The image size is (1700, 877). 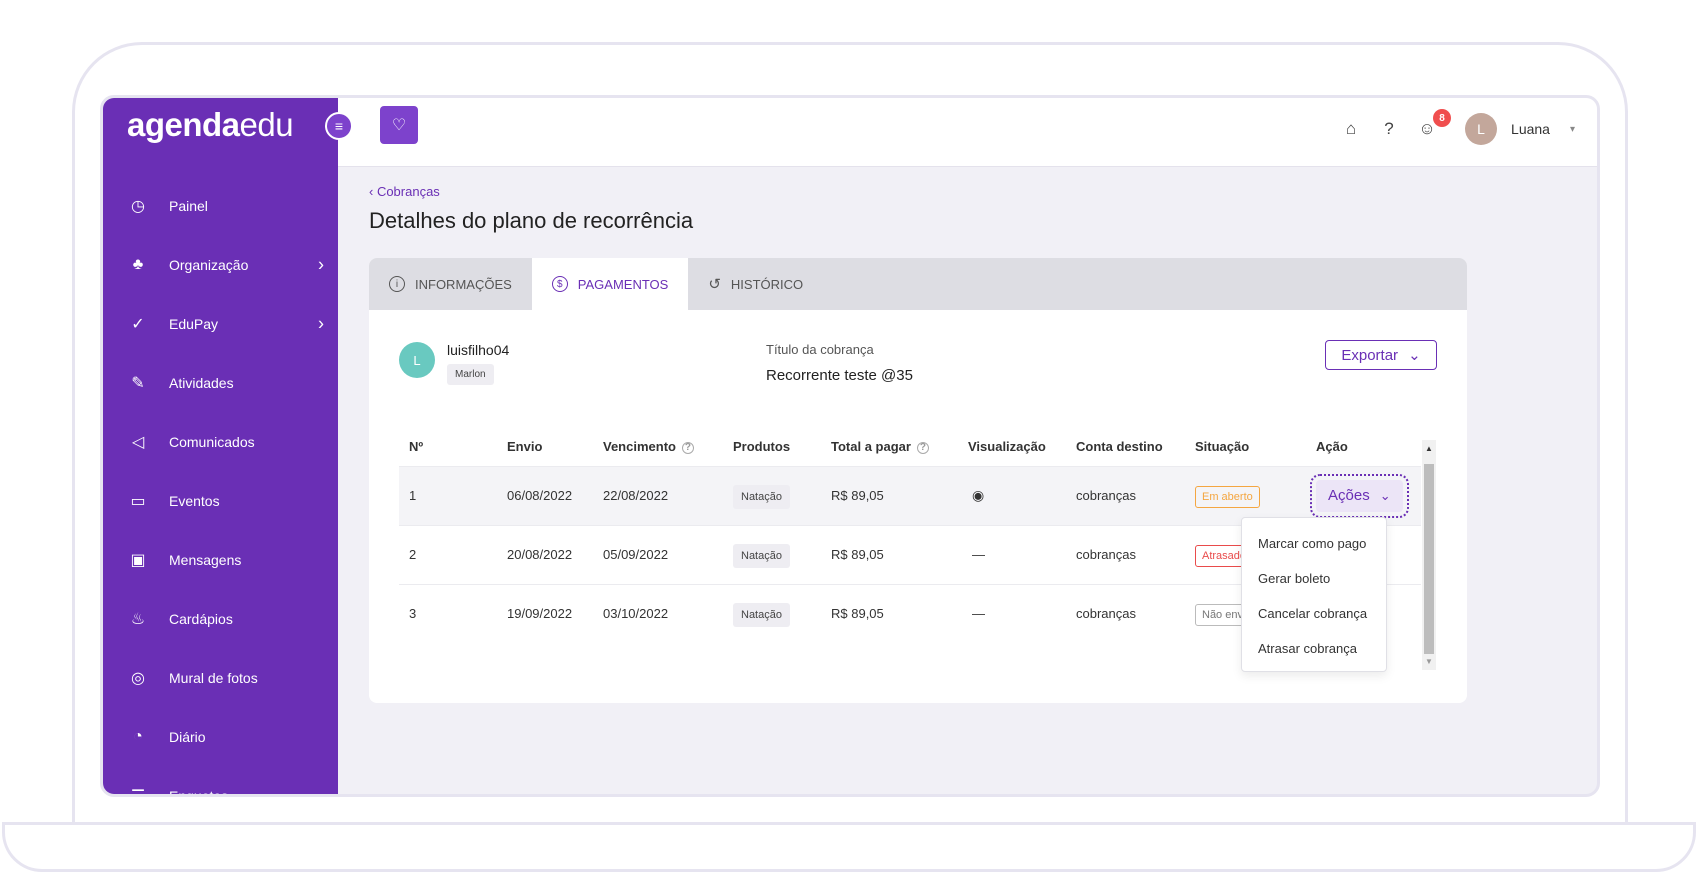 I want to click on cell-n: 2, so click(x=453, y=554).